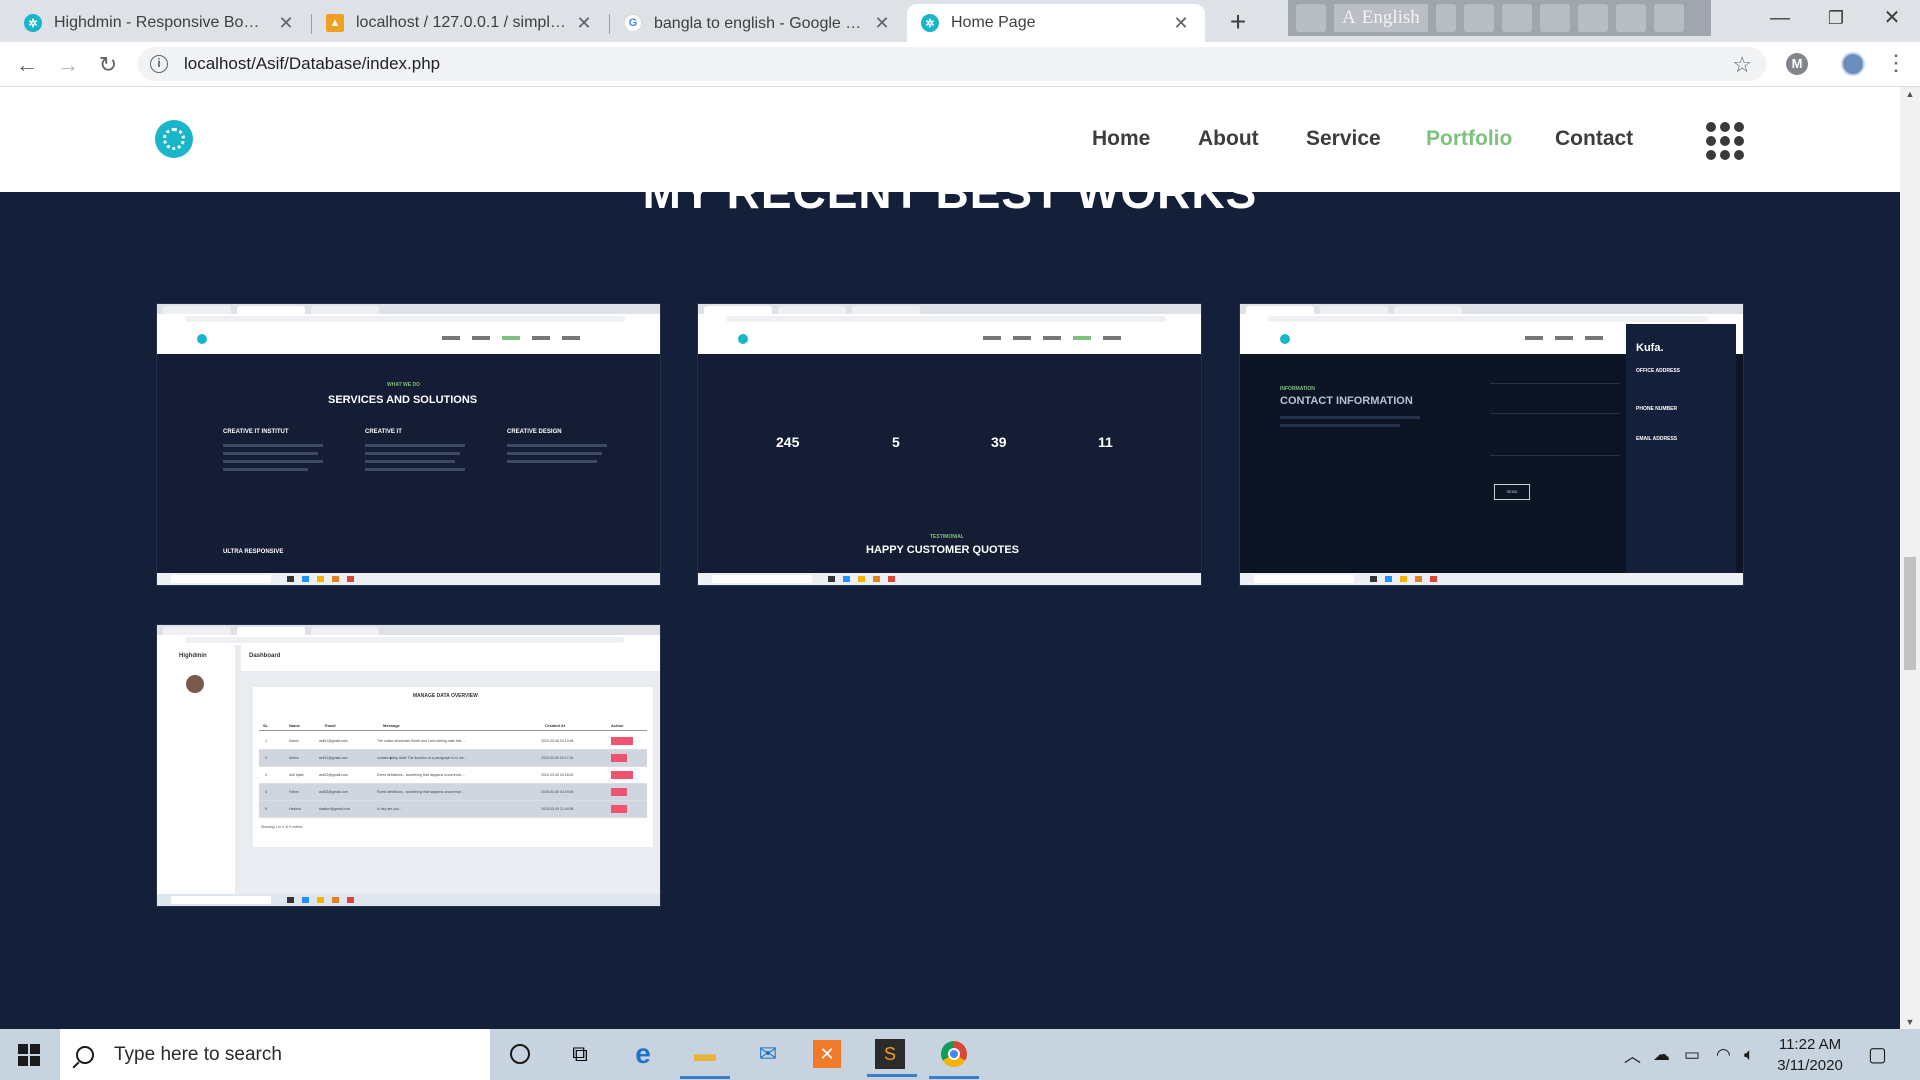  Describe the element at coordinates (1478, 18) in the screenshot. I see `keyboard-icon` at that location.